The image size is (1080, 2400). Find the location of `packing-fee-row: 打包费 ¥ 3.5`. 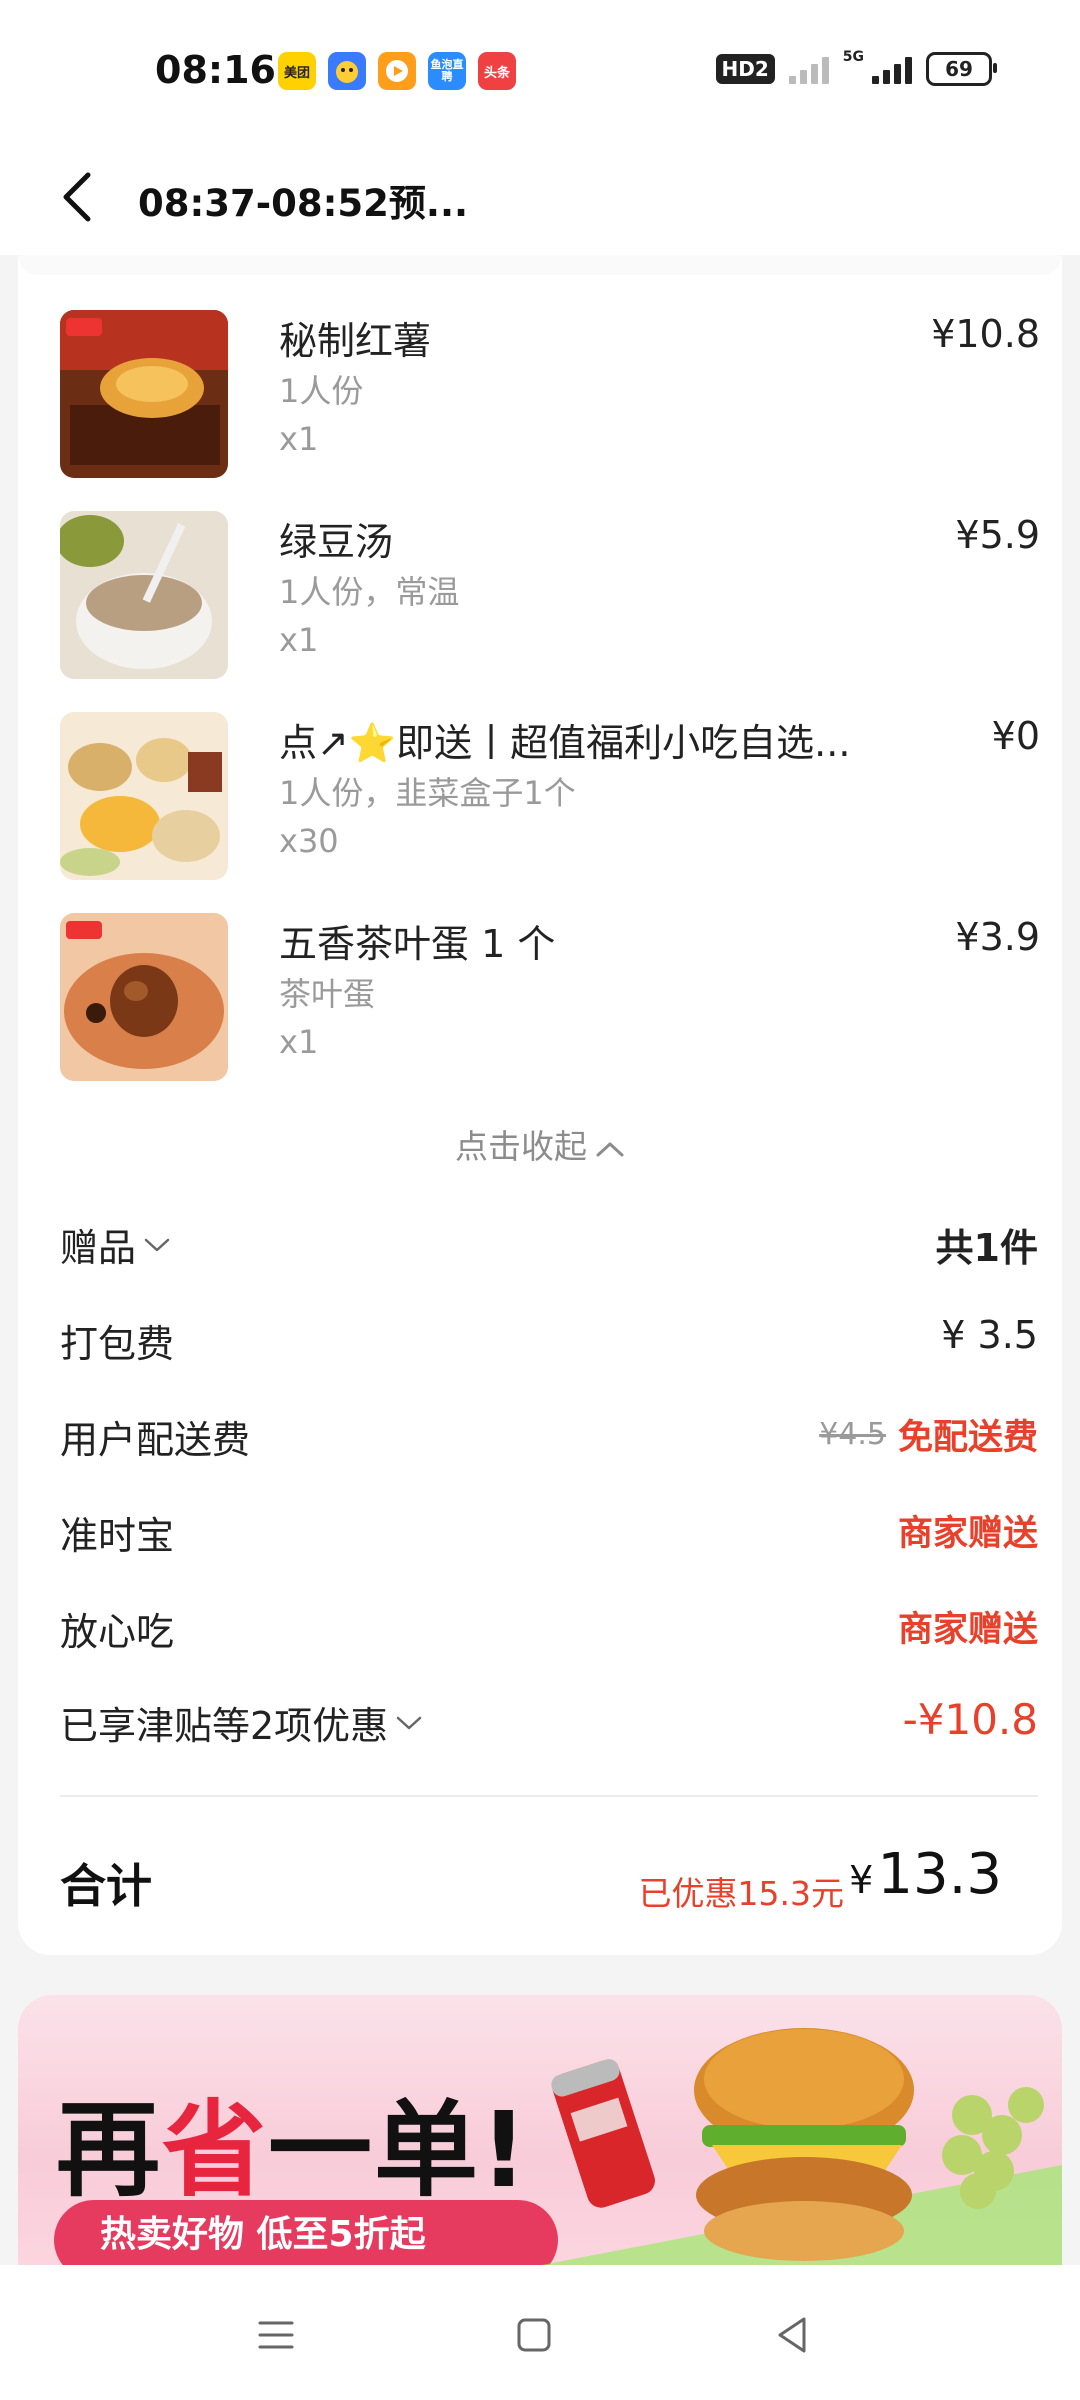

packing-fee-row: 打包费 ¥ 3.5 is located at coordinates (549, 1343).